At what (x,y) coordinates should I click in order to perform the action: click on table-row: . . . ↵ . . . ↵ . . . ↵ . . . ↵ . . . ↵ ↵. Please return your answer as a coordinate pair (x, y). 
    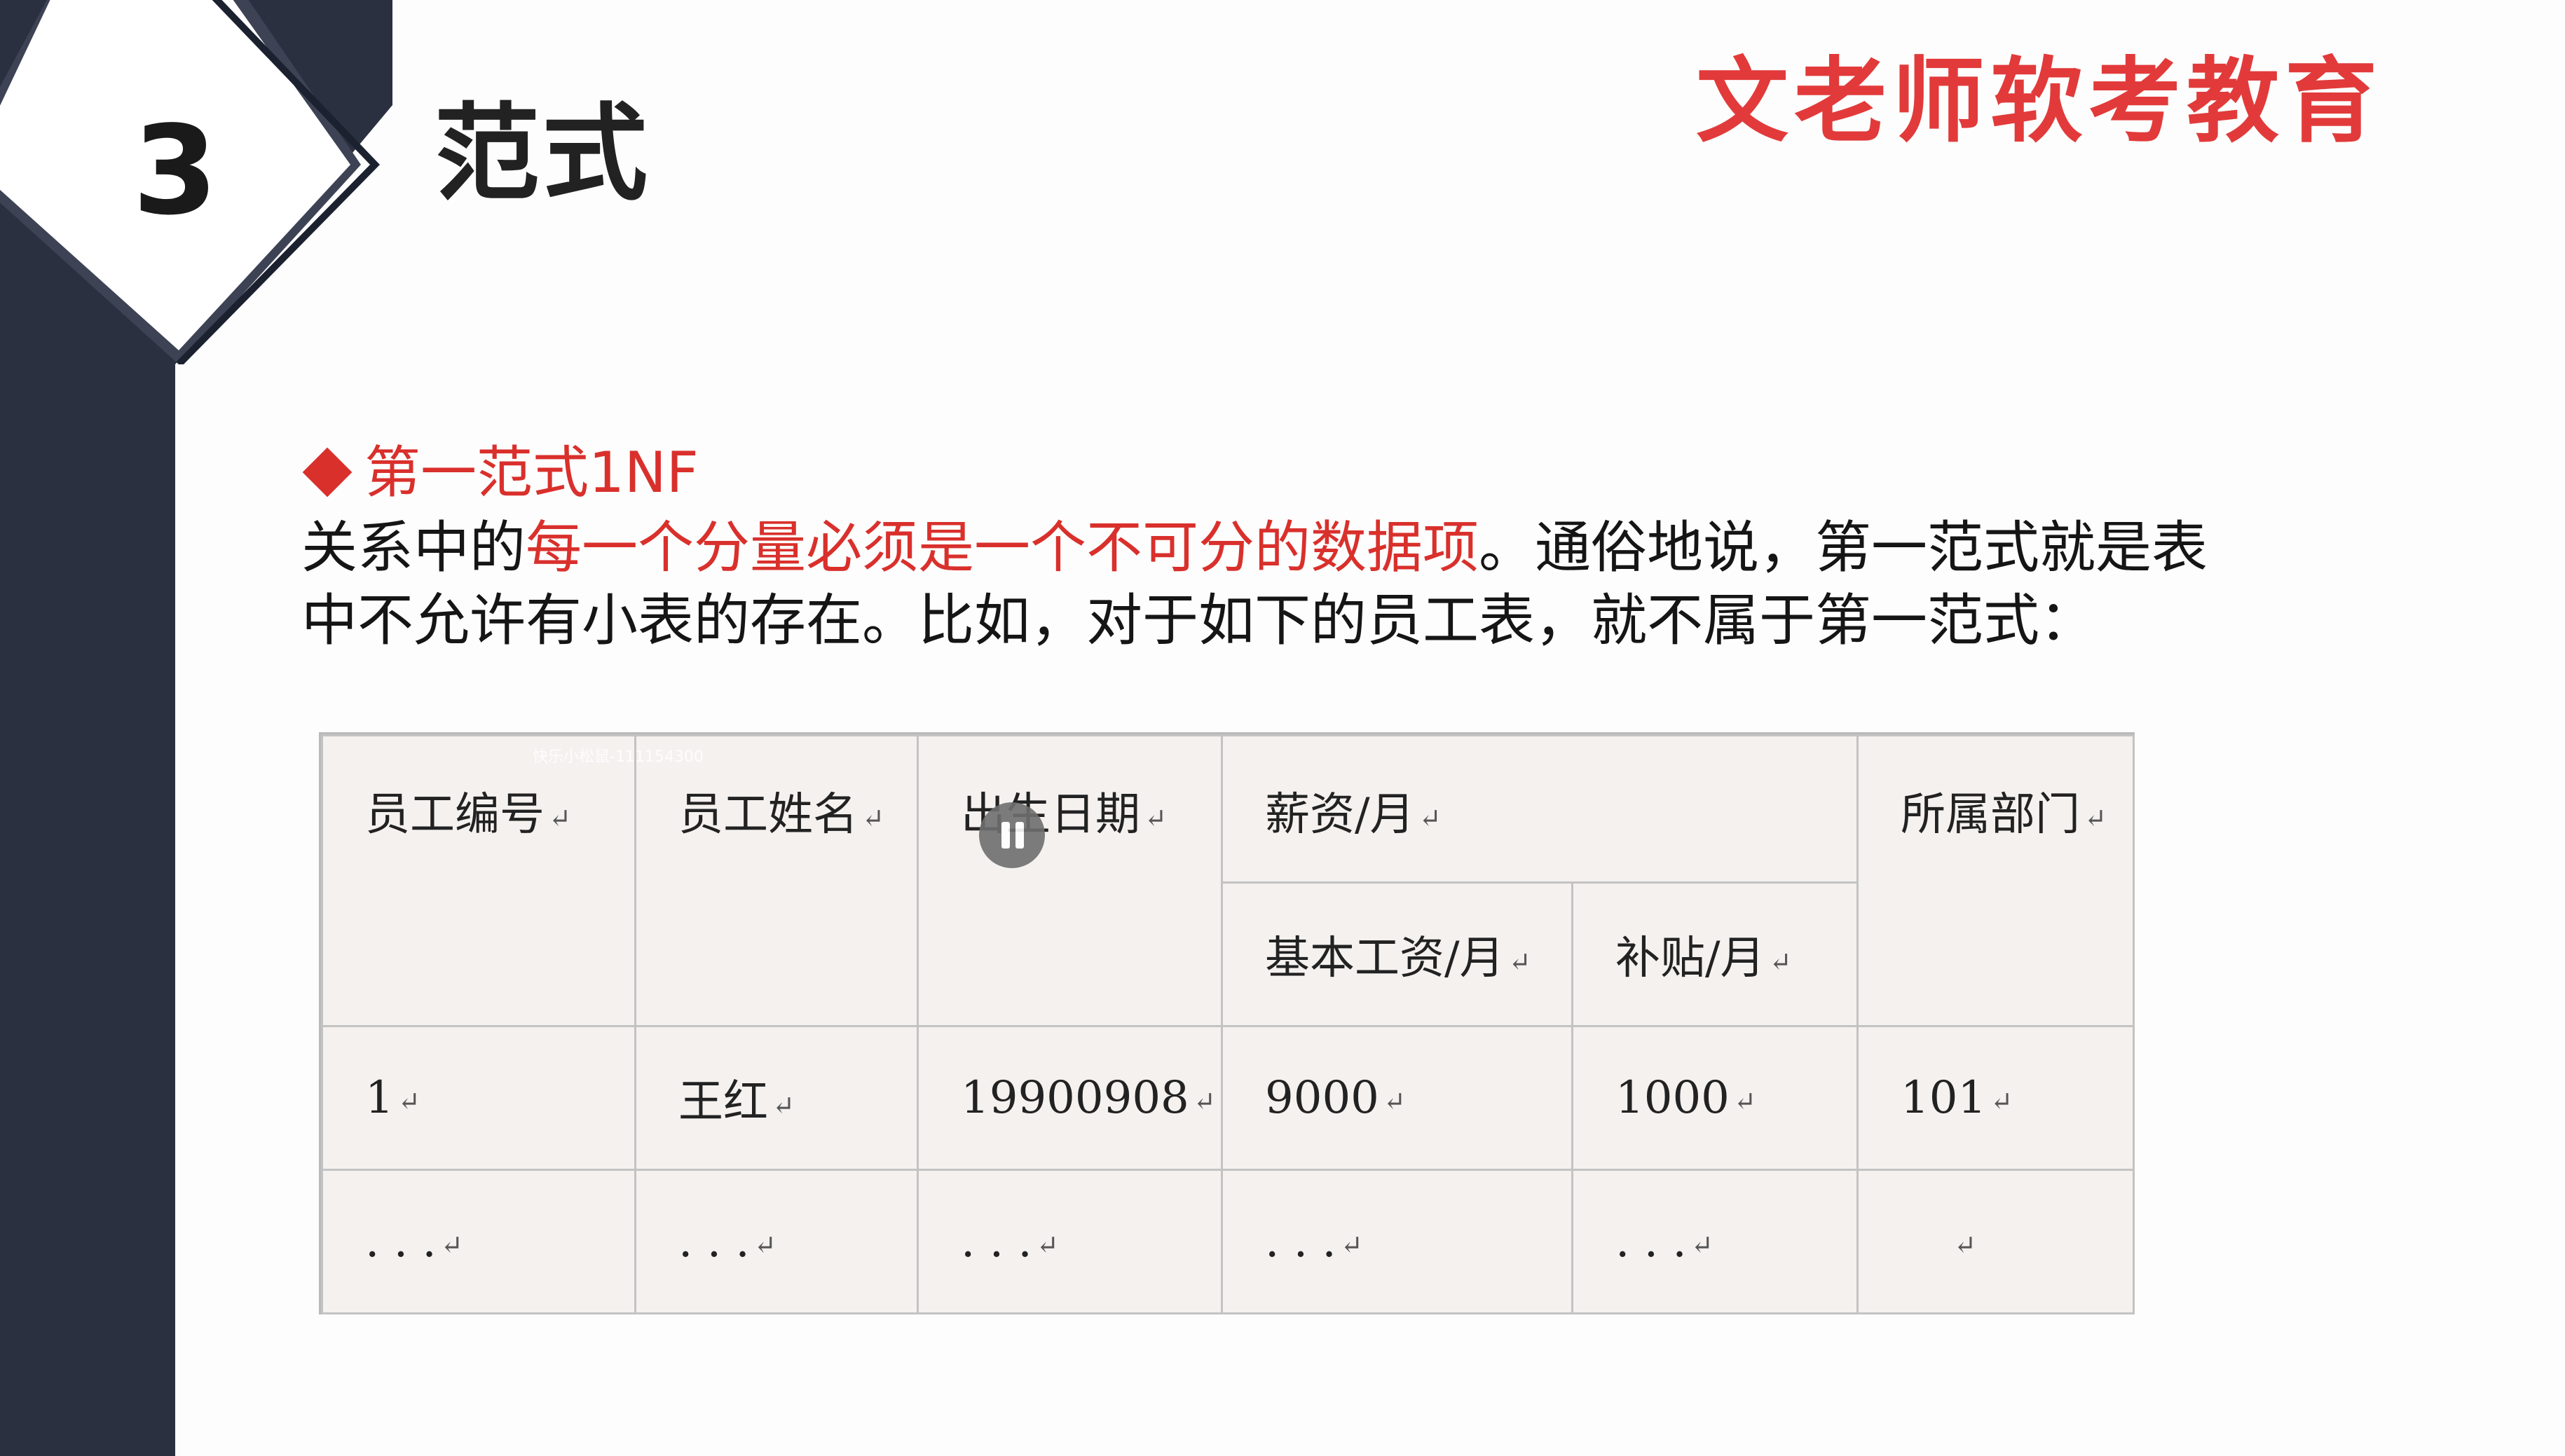
    Looking at the image, I should click on (1228, 1241).